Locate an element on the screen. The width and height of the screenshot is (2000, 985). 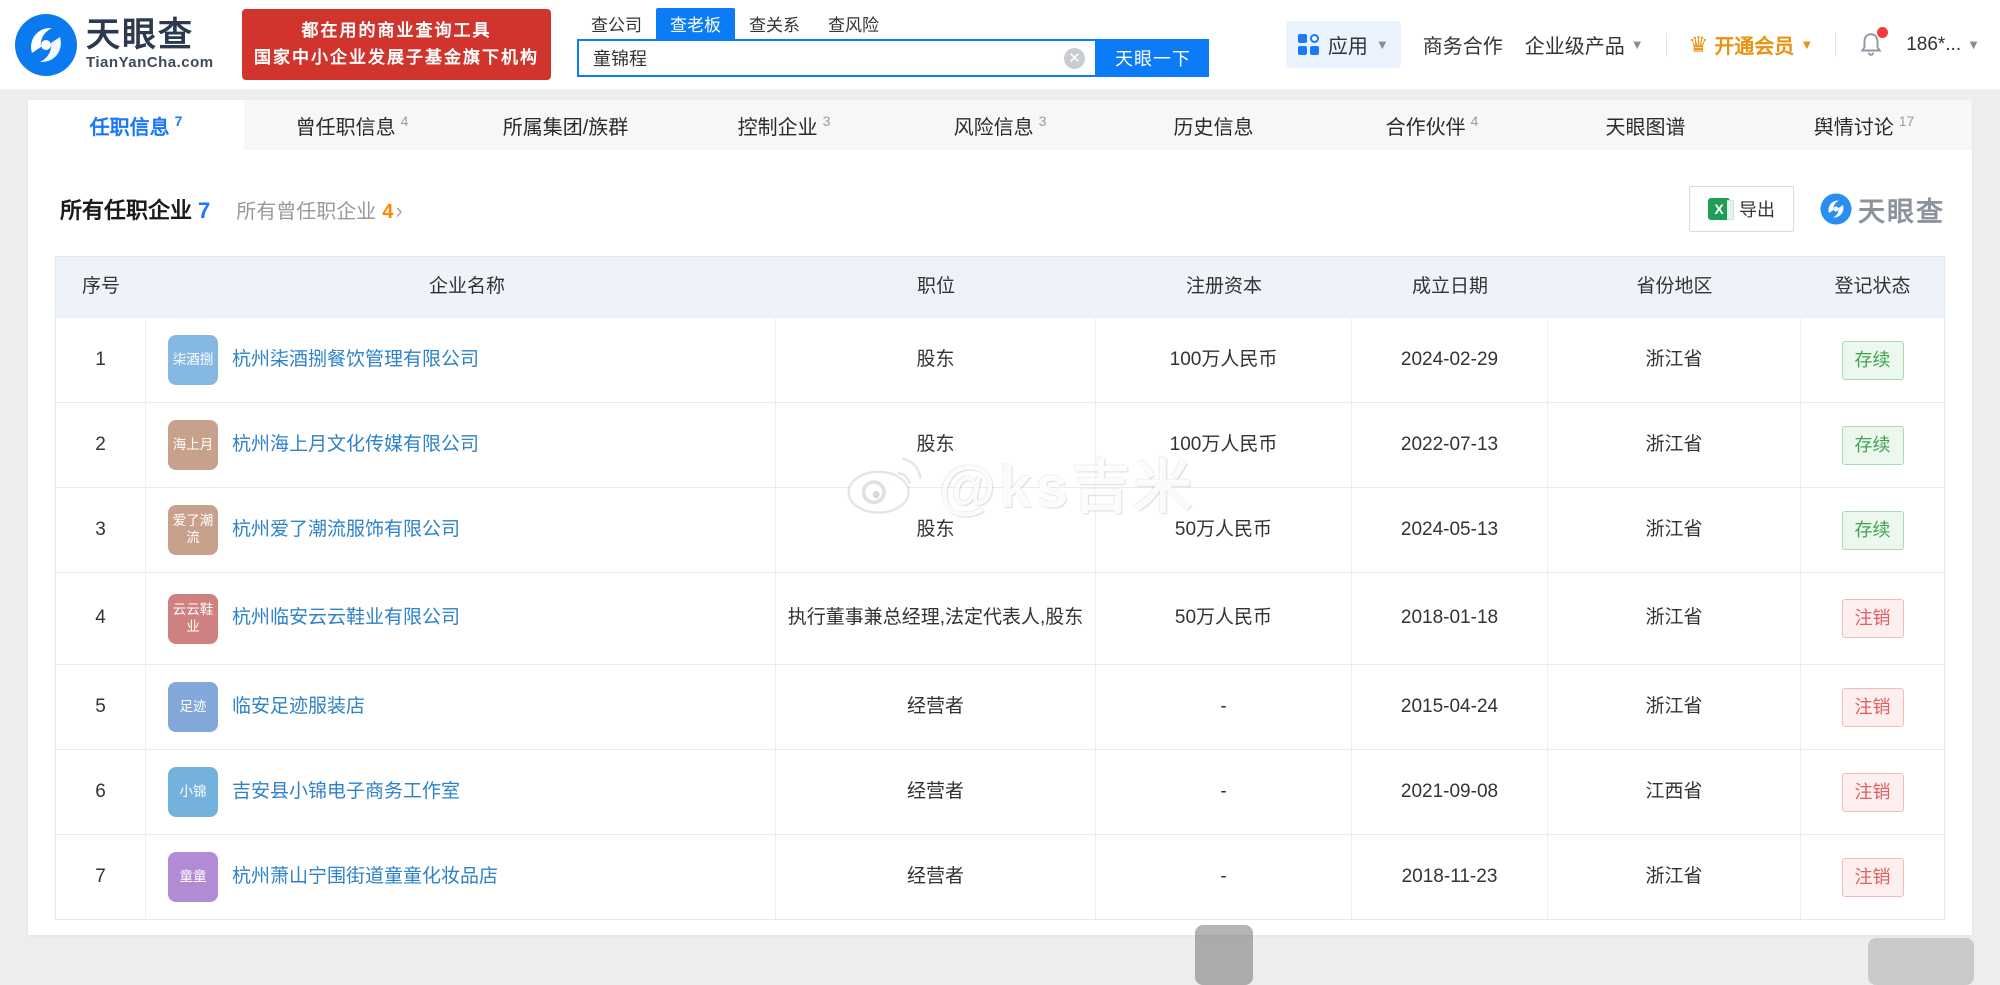
crown-icon: ♛ is located at coordinates (1698, 44).